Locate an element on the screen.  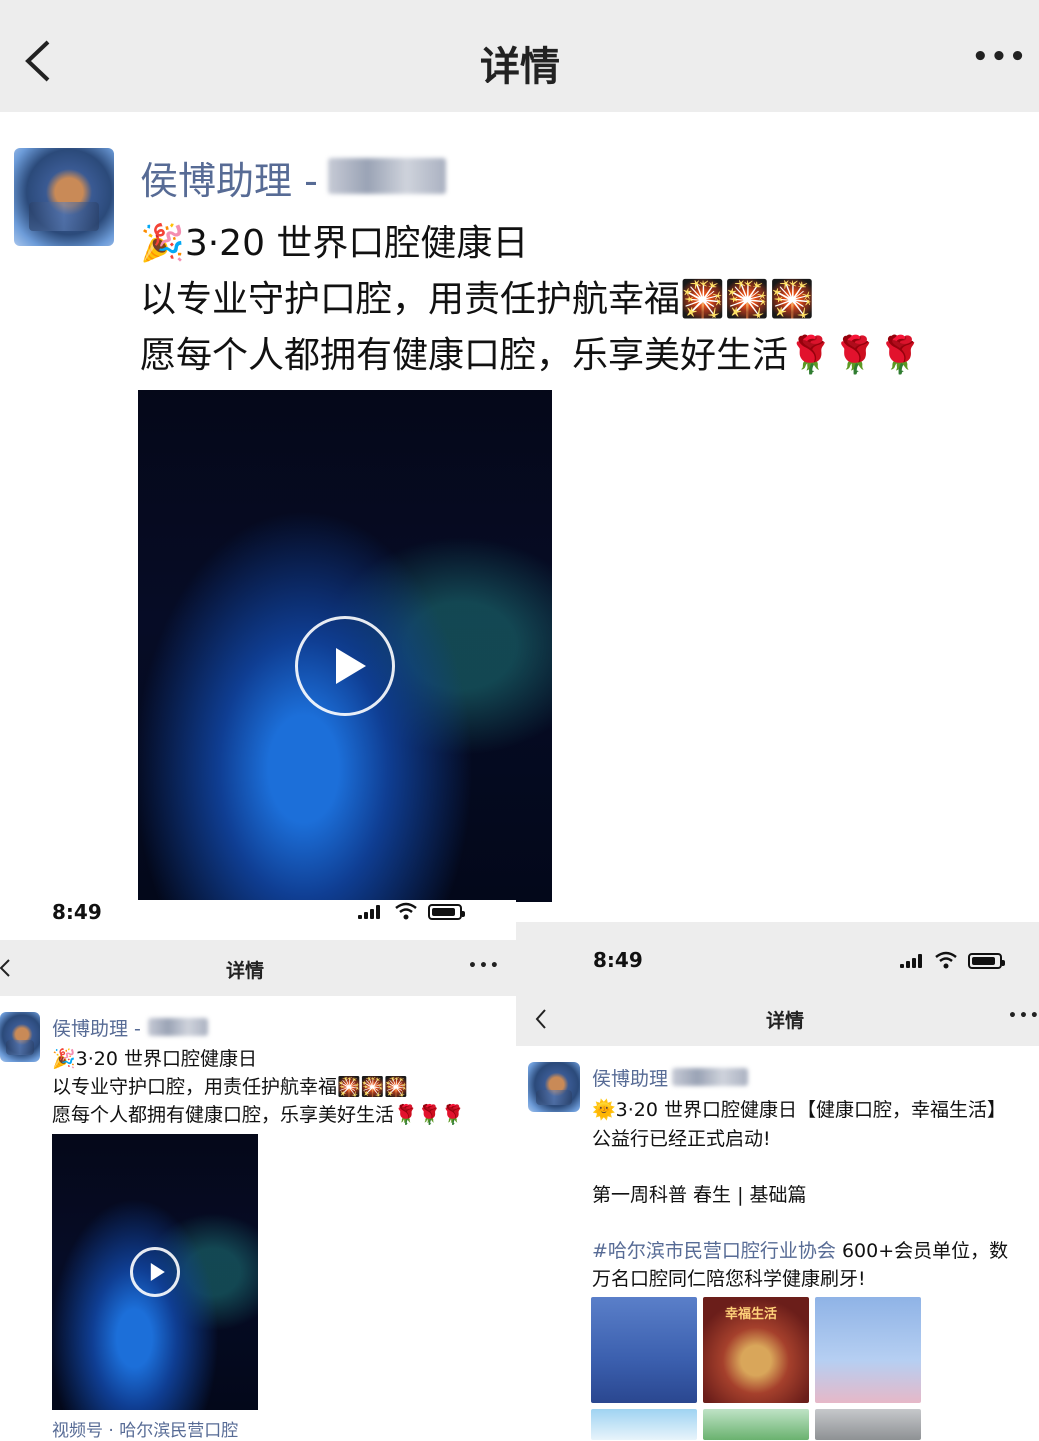
wifi-icon is located at coordinates (406, 911).